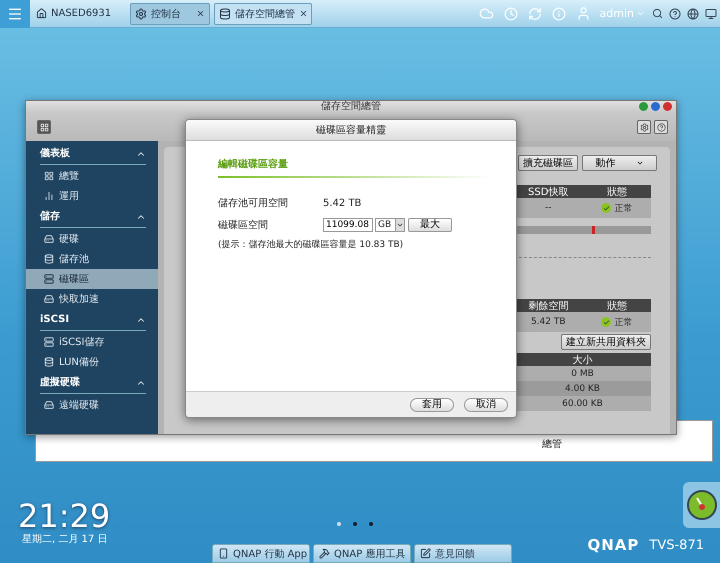 This screenshot has width=720, height=563. I want to click on apply-button: 套用, so click(432, 405).